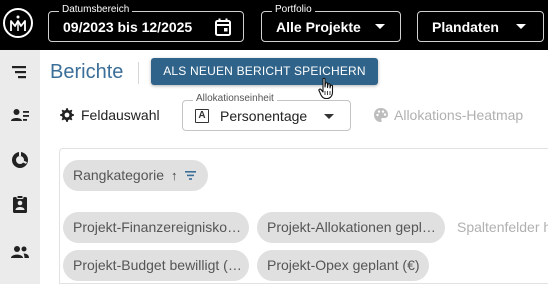  Describe the element at coordinates (264, 71) in the screenshot. I see `save-as-new-report-button: ALS NEUEN BERICHT SPEICHERN` at that location.